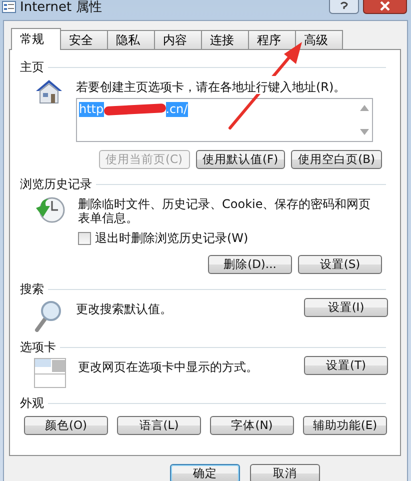 The image size is (411, 481). What do you see at coordinates (36, 39) in the screenshot?
I see `tab: 常规` at bounding box center [36, 39].